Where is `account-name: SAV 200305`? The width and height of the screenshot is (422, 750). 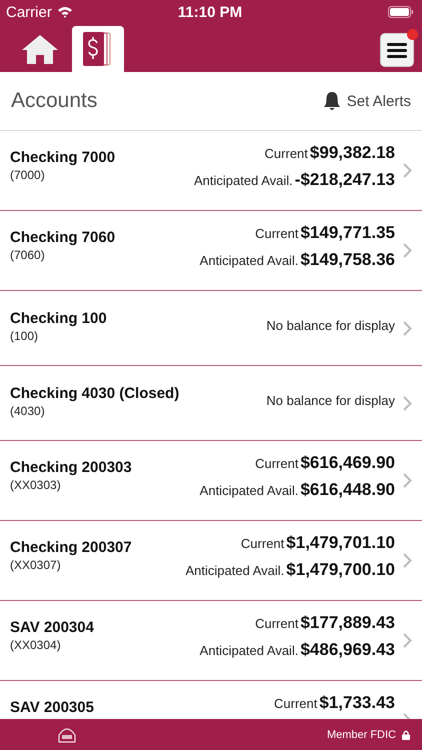
account-name: SAV 200305 is located at coordinates (52, 707).